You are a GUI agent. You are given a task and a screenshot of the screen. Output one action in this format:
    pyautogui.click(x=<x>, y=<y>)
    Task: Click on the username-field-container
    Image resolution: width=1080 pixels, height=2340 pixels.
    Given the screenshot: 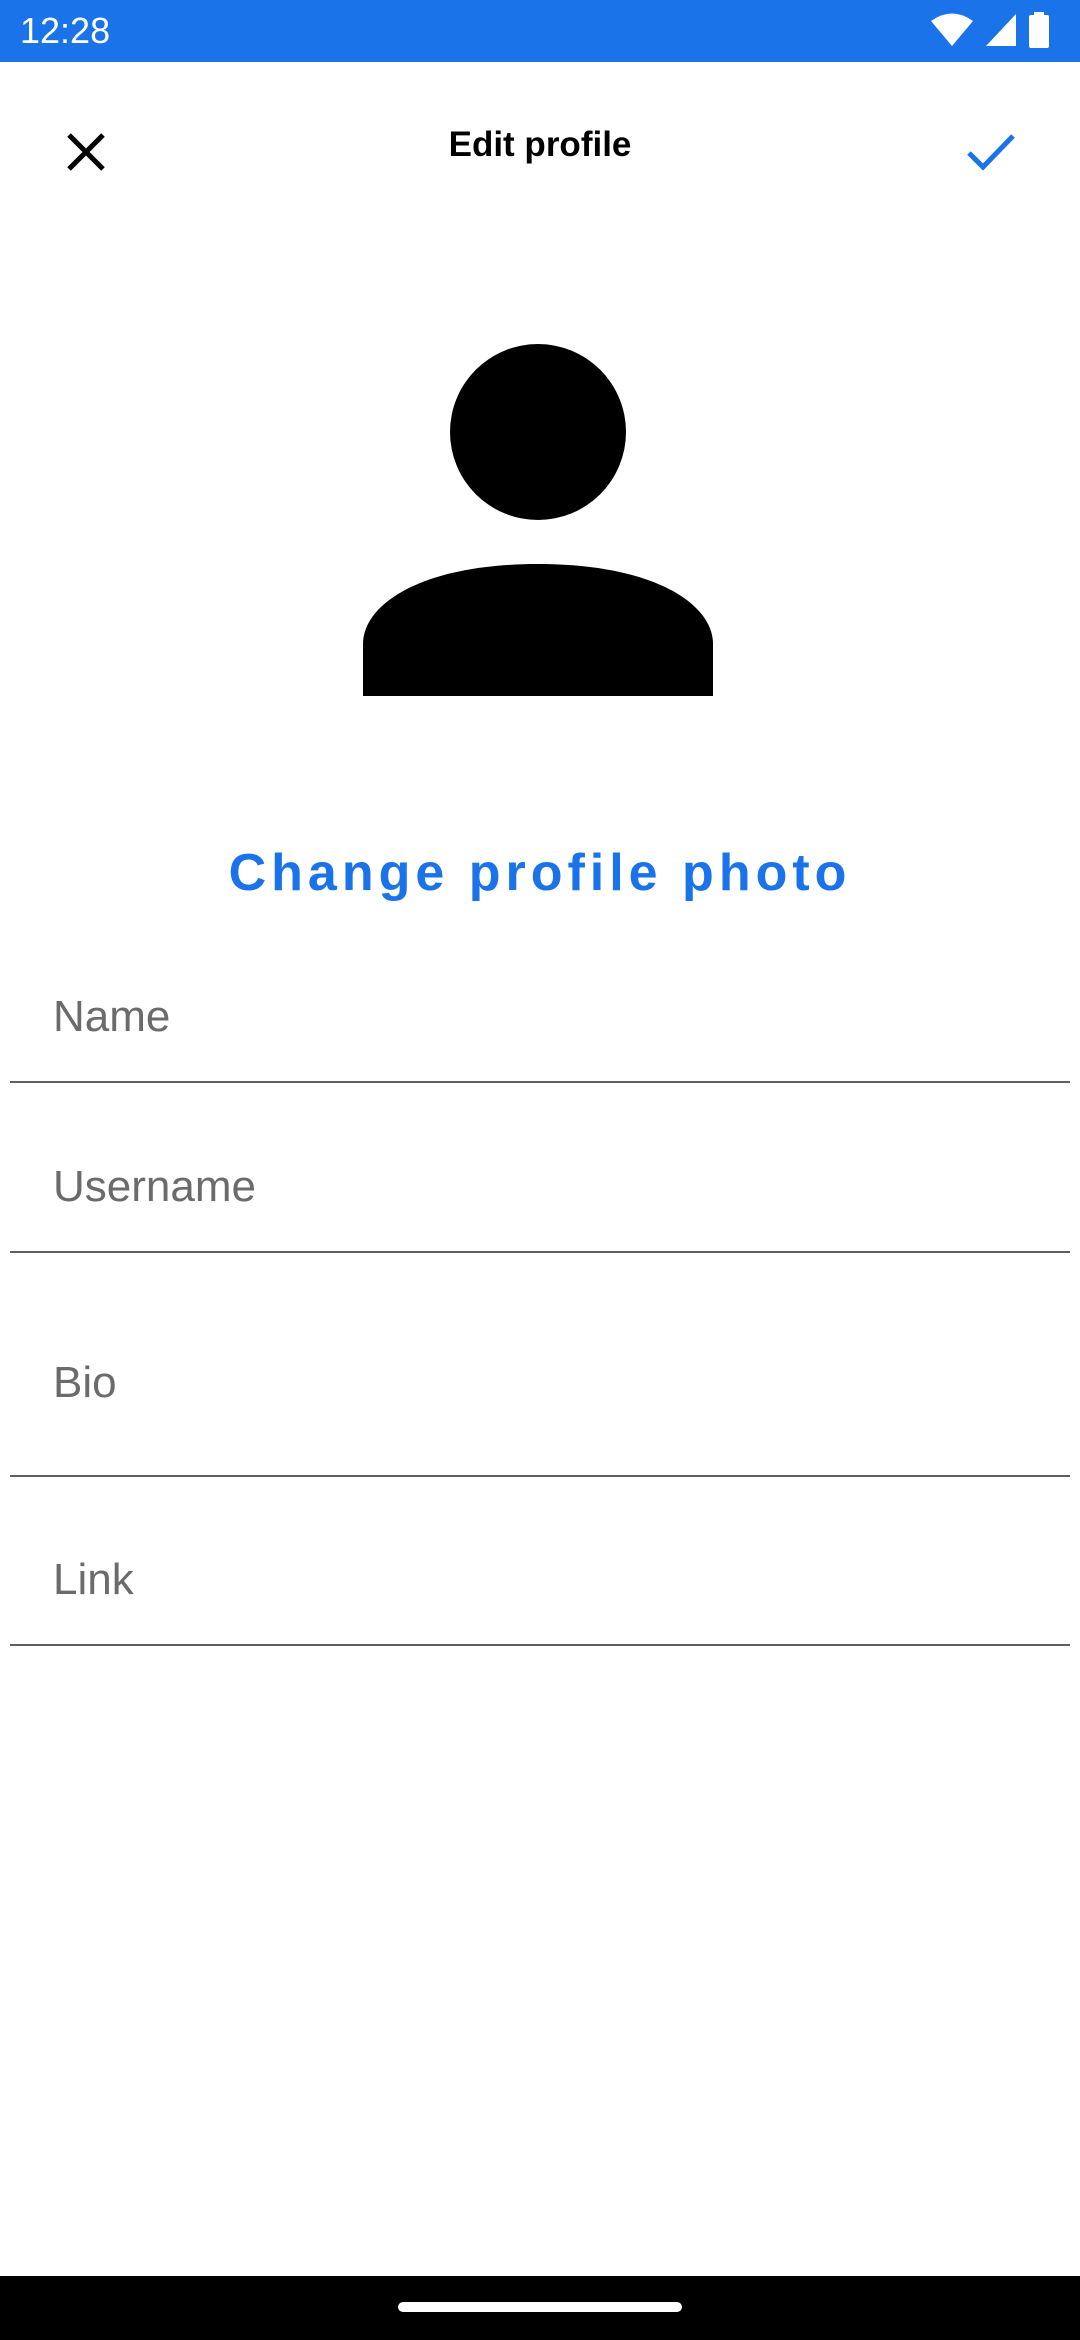 What is the action you would take?
    pyautogui.click(x=540, y=1194)
    